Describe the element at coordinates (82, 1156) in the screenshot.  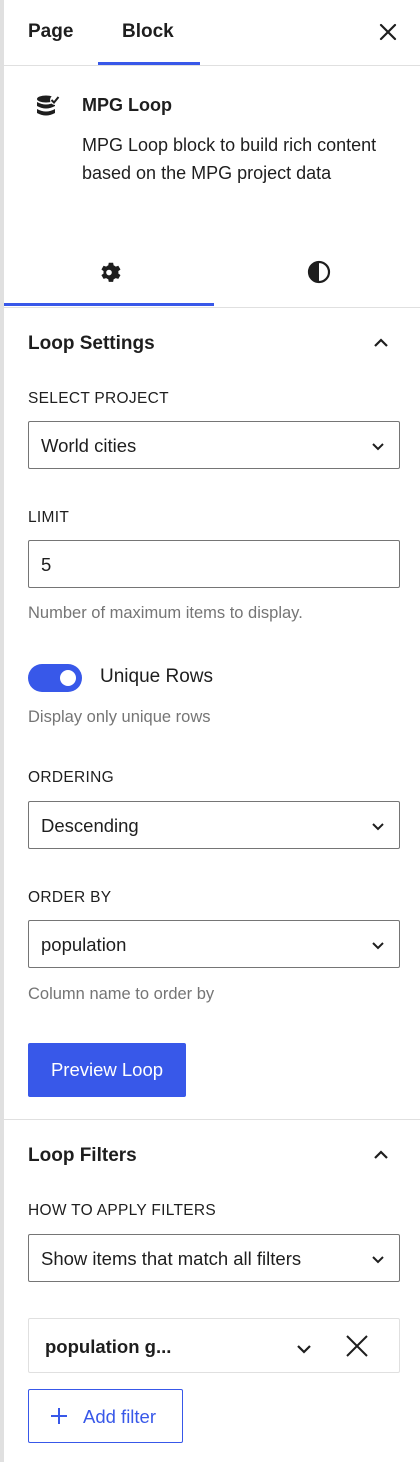
I see `loop-filters-title: Loop Filters` at that location.